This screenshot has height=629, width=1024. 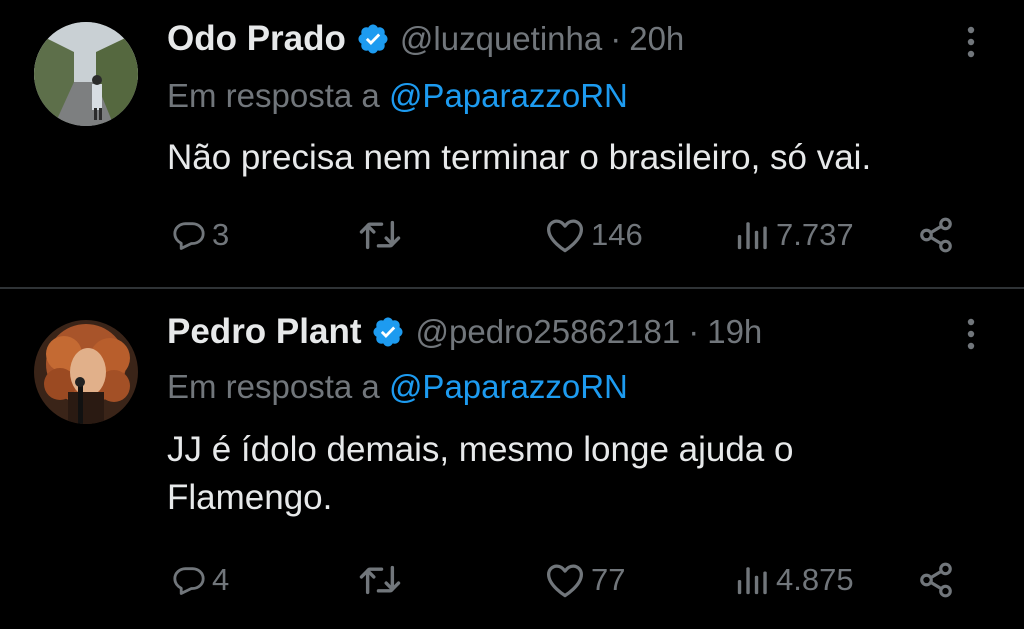 I want to click on tweet-divider, so click(x=512, y=288).